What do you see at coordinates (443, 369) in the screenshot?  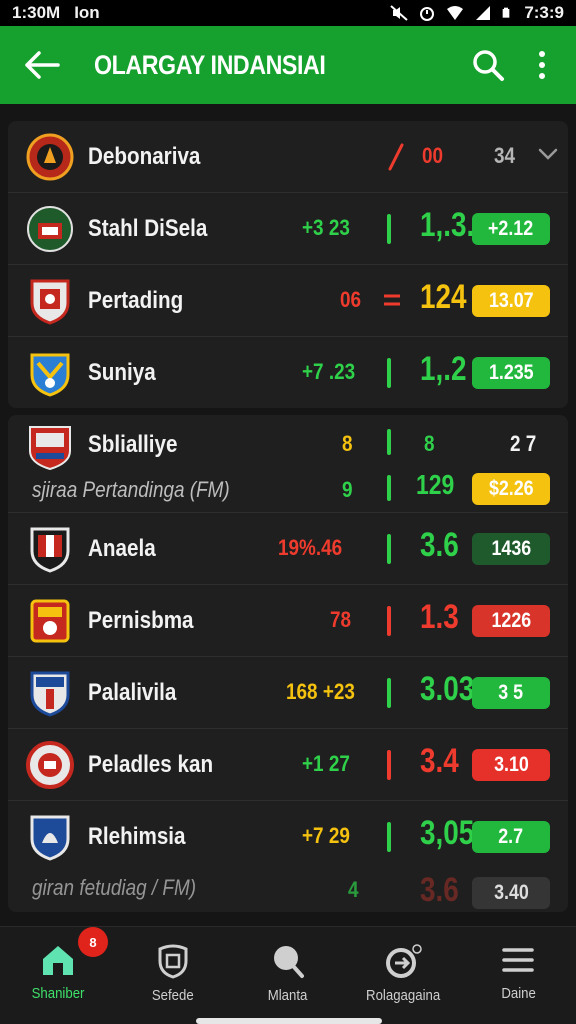 I see `match-odds: 1,.2` at bounding box center [443, 369].